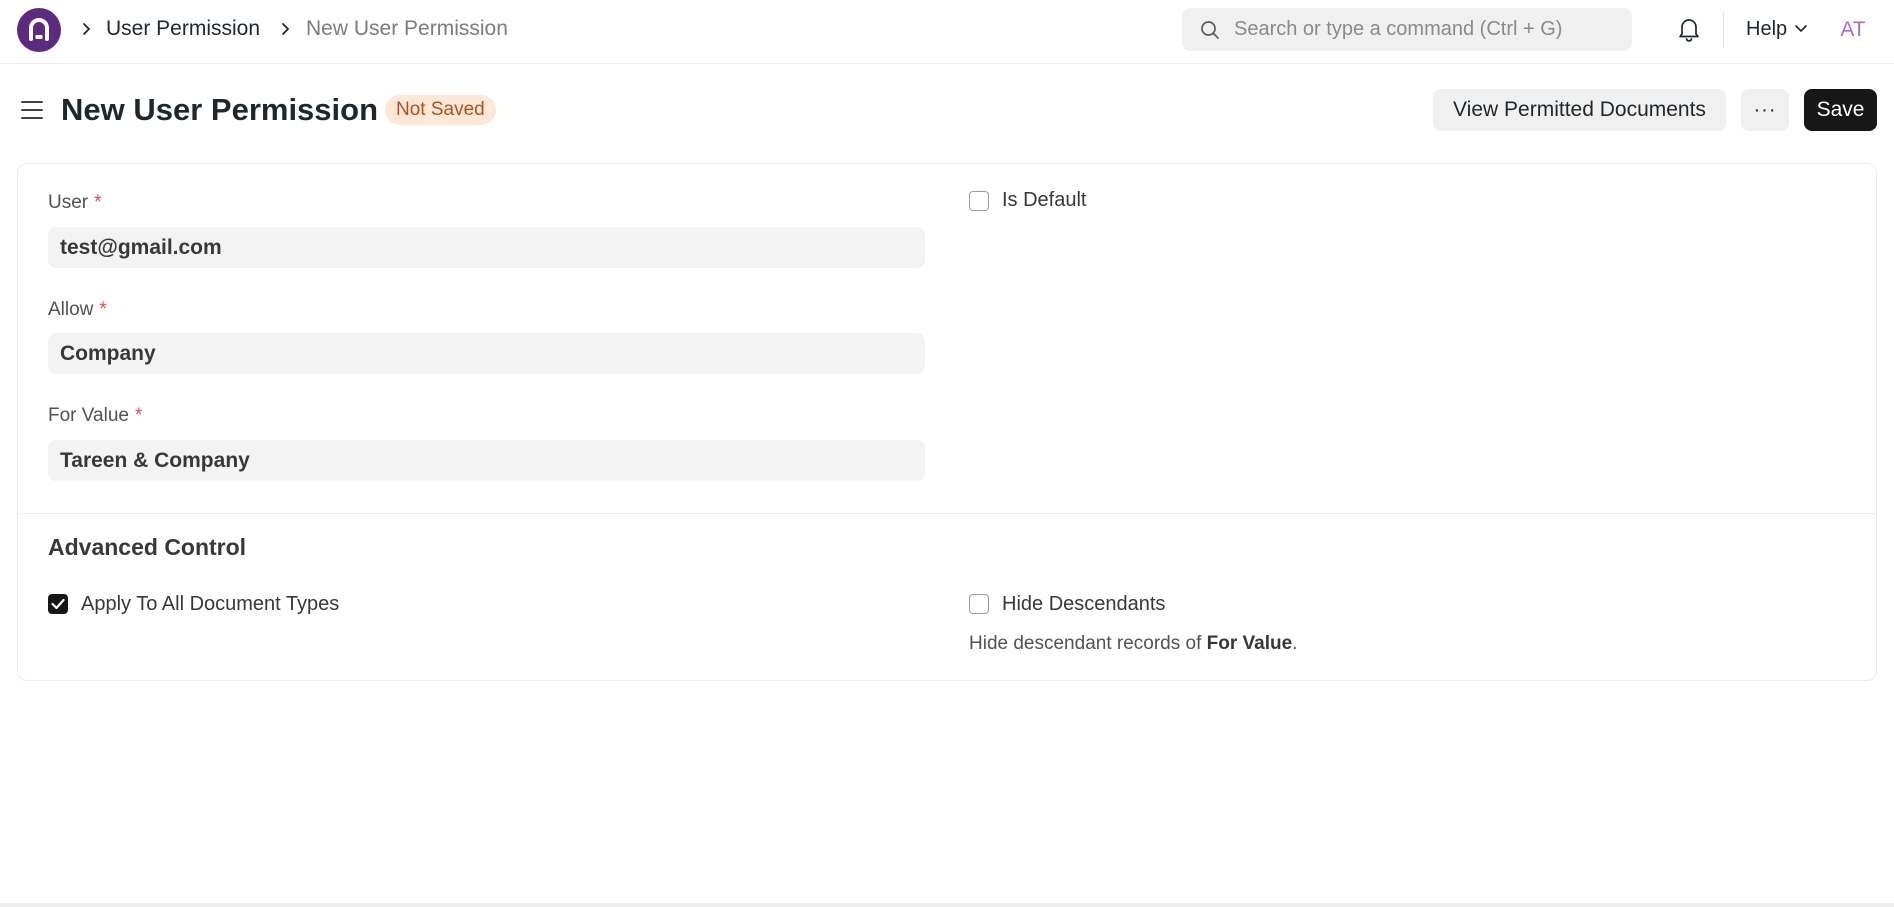  Describe the element at coordinates (979, 604) in the screenshot. I see `hide-descendants-checkbox` at that location.